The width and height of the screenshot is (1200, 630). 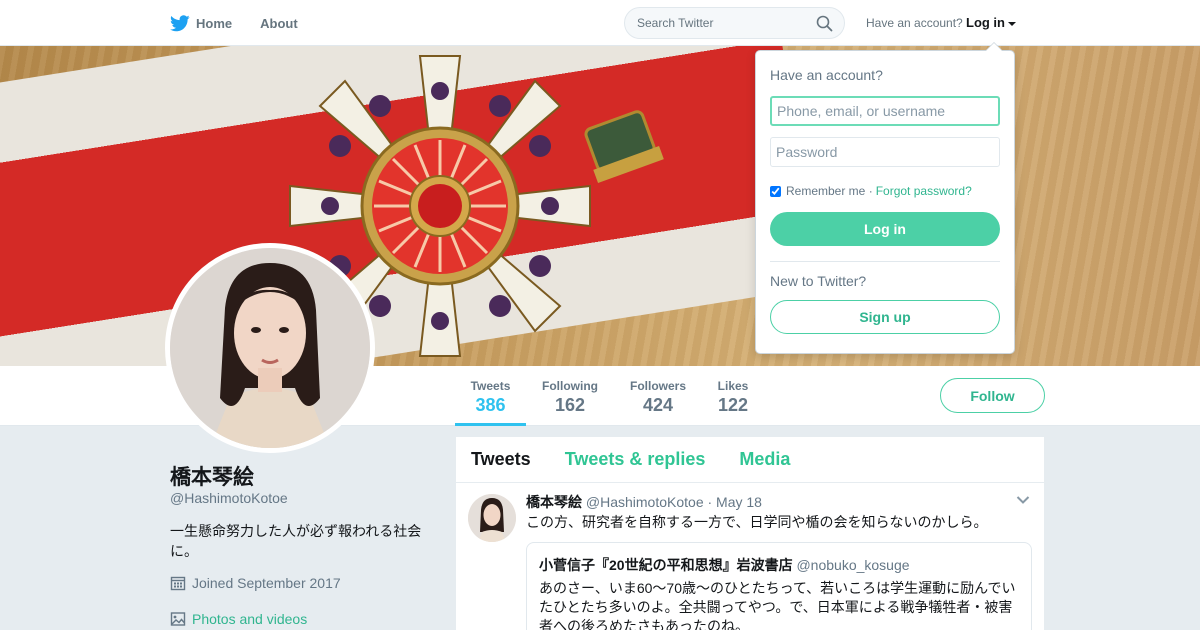 I want to click on stat-likes-value: 122, so click(x=733, y=405).